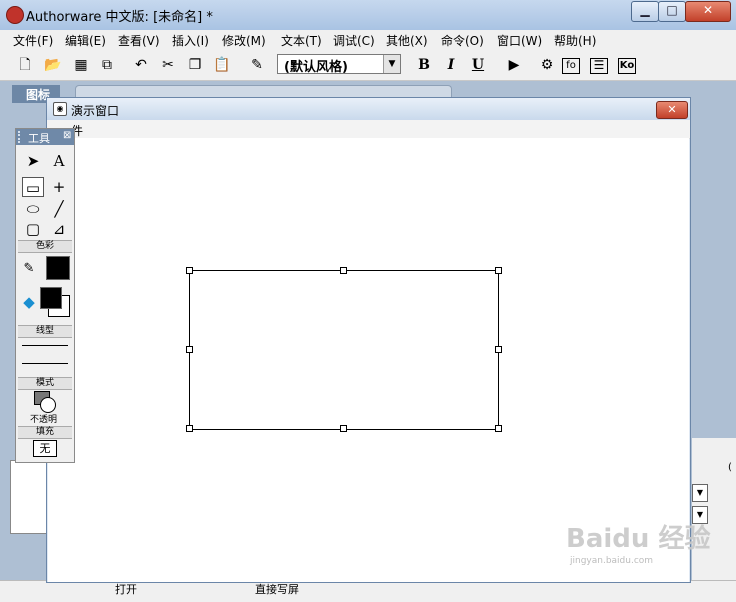 The height and width of the screenshot is (602, 736). Describe the element at coordinates (195, 65) in the screenshot. I see `copy-icon: ❐` at that location.